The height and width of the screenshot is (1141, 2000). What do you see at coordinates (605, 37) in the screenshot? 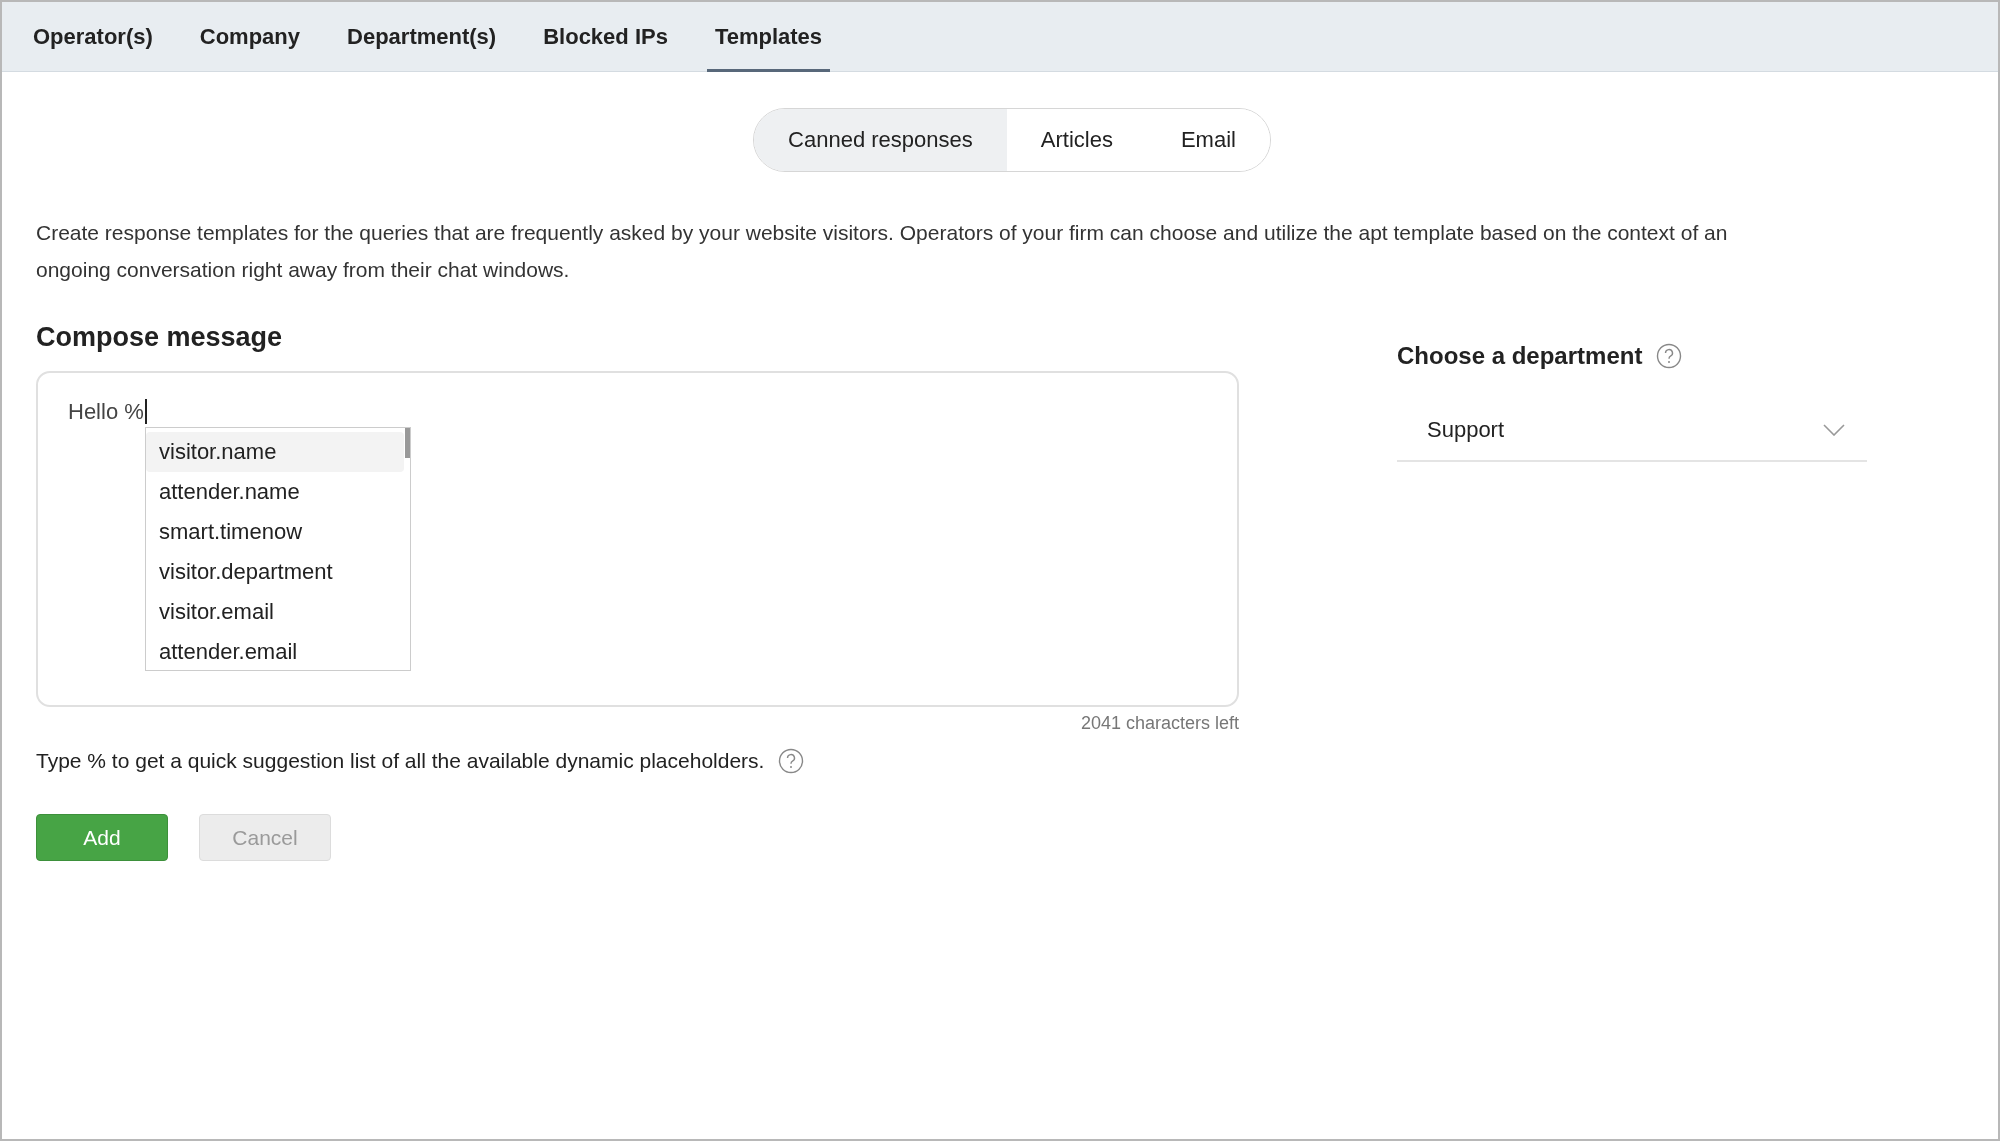
I see `nav-tab: Blocked IPs` at bounding box center [605, 37].